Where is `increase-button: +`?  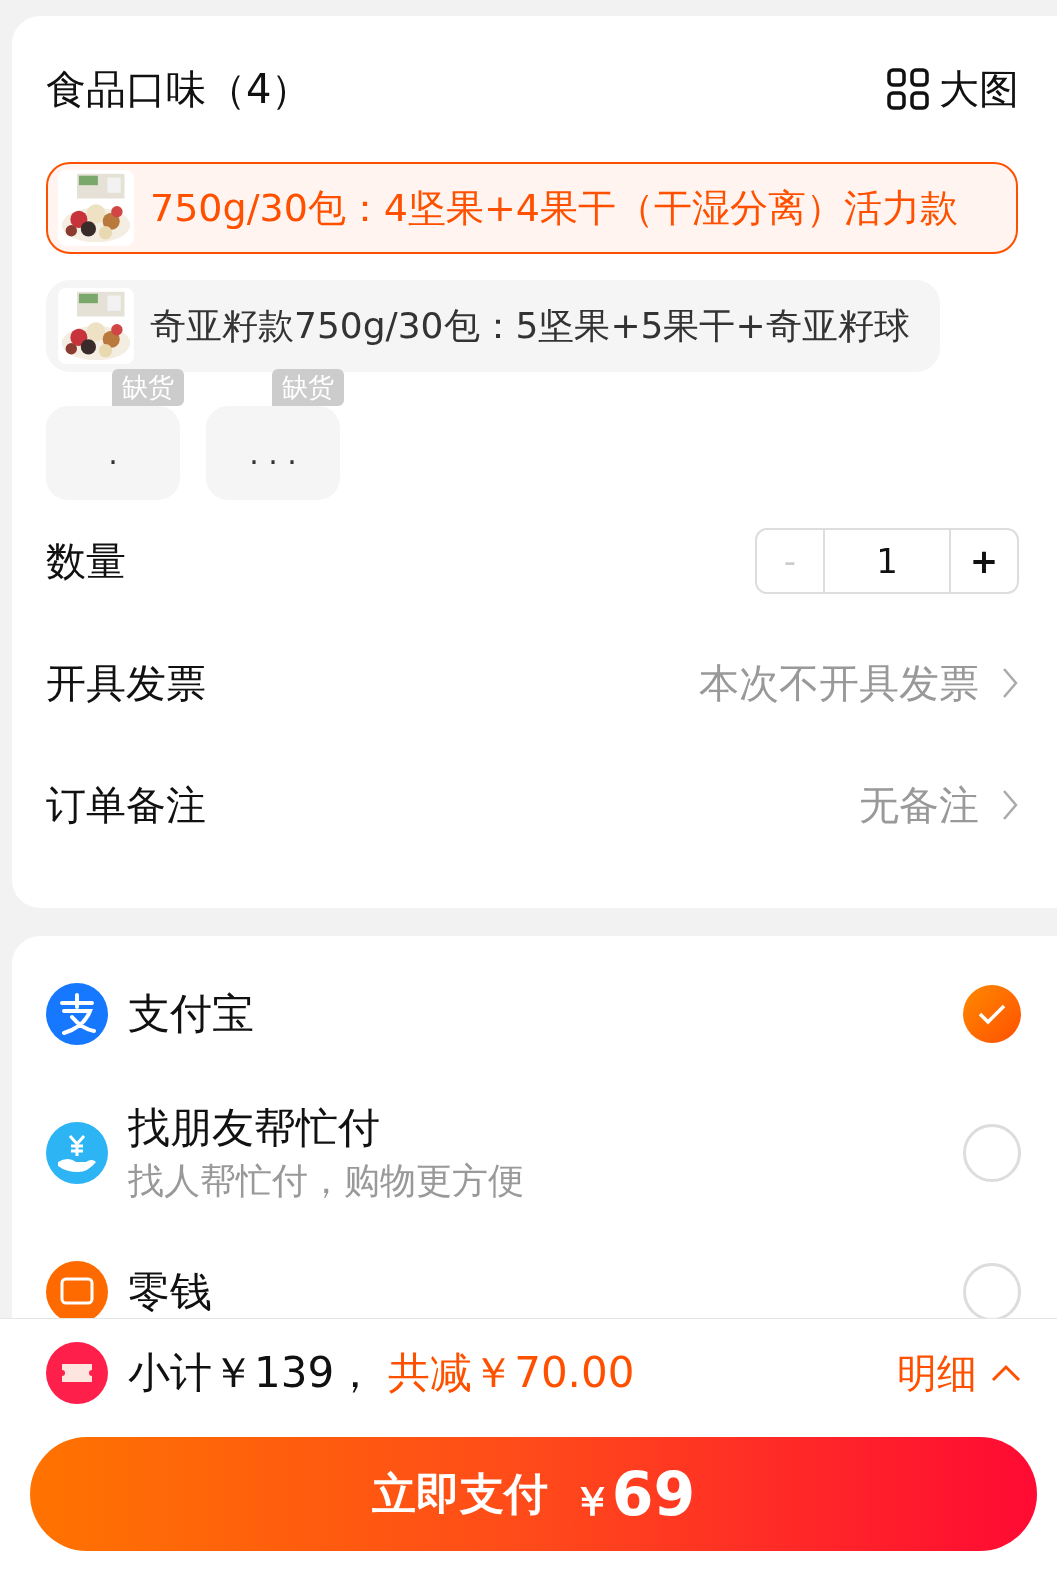 increase-button: + is located at coordinates (984, 561).